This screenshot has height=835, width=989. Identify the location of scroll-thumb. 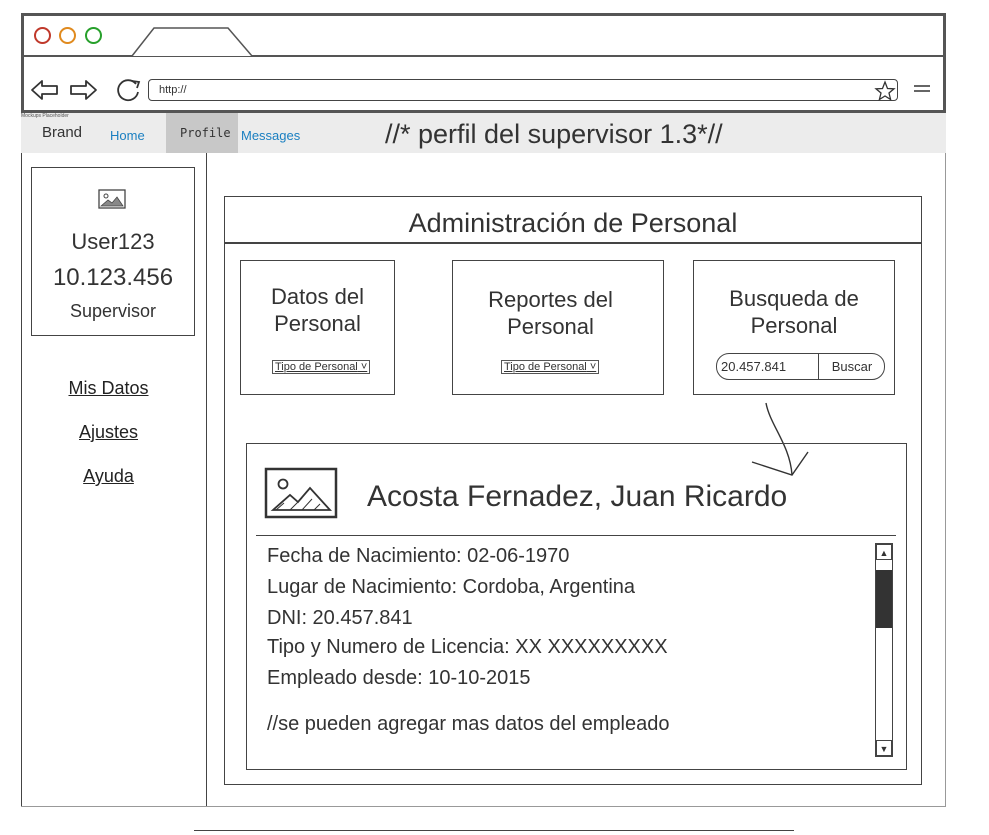
(884, 599).